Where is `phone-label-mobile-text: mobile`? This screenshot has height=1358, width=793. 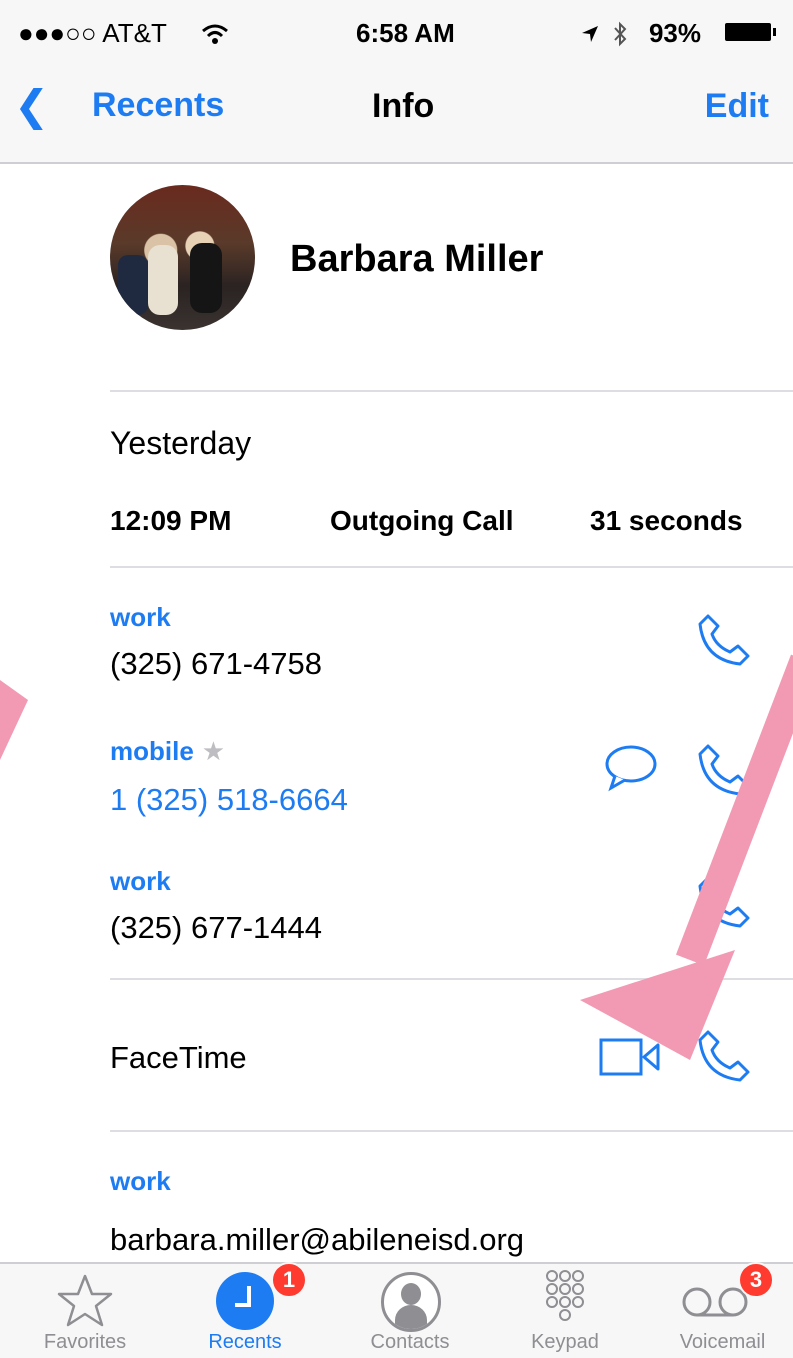
phone-label-mobile-text: mobile is located at coordinates (152, 751).